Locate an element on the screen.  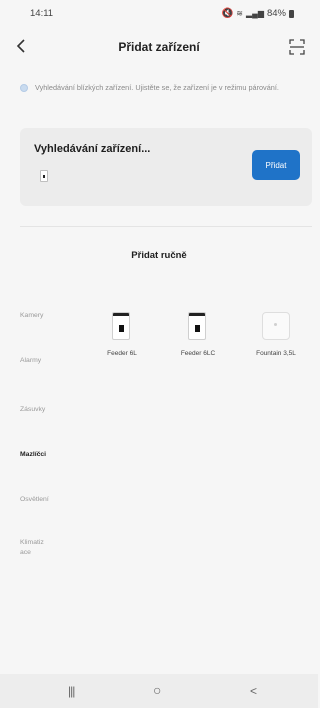
battery-icon is located at coordinates (291, 13).